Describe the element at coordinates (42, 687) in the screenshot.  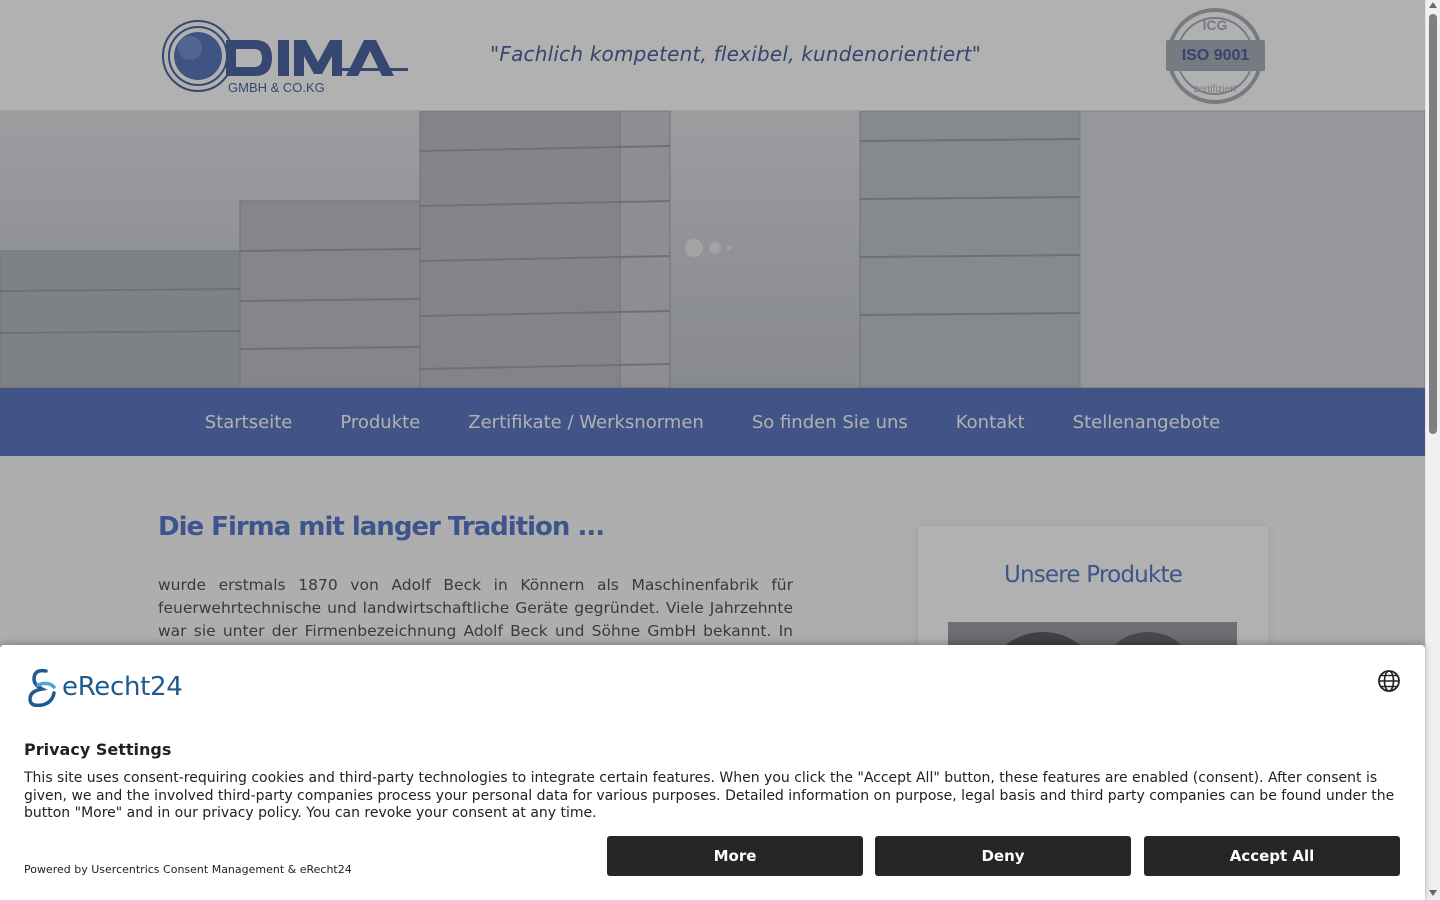
I see `erecht24-symbol-icon` at that location.